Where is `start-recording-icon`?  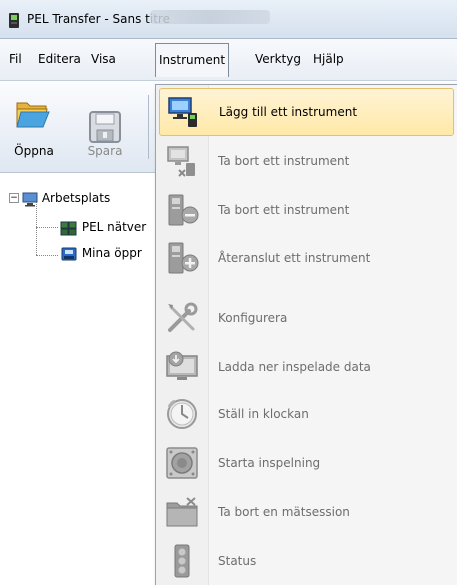 start-recording-icon is located at coordinates (182, 463).